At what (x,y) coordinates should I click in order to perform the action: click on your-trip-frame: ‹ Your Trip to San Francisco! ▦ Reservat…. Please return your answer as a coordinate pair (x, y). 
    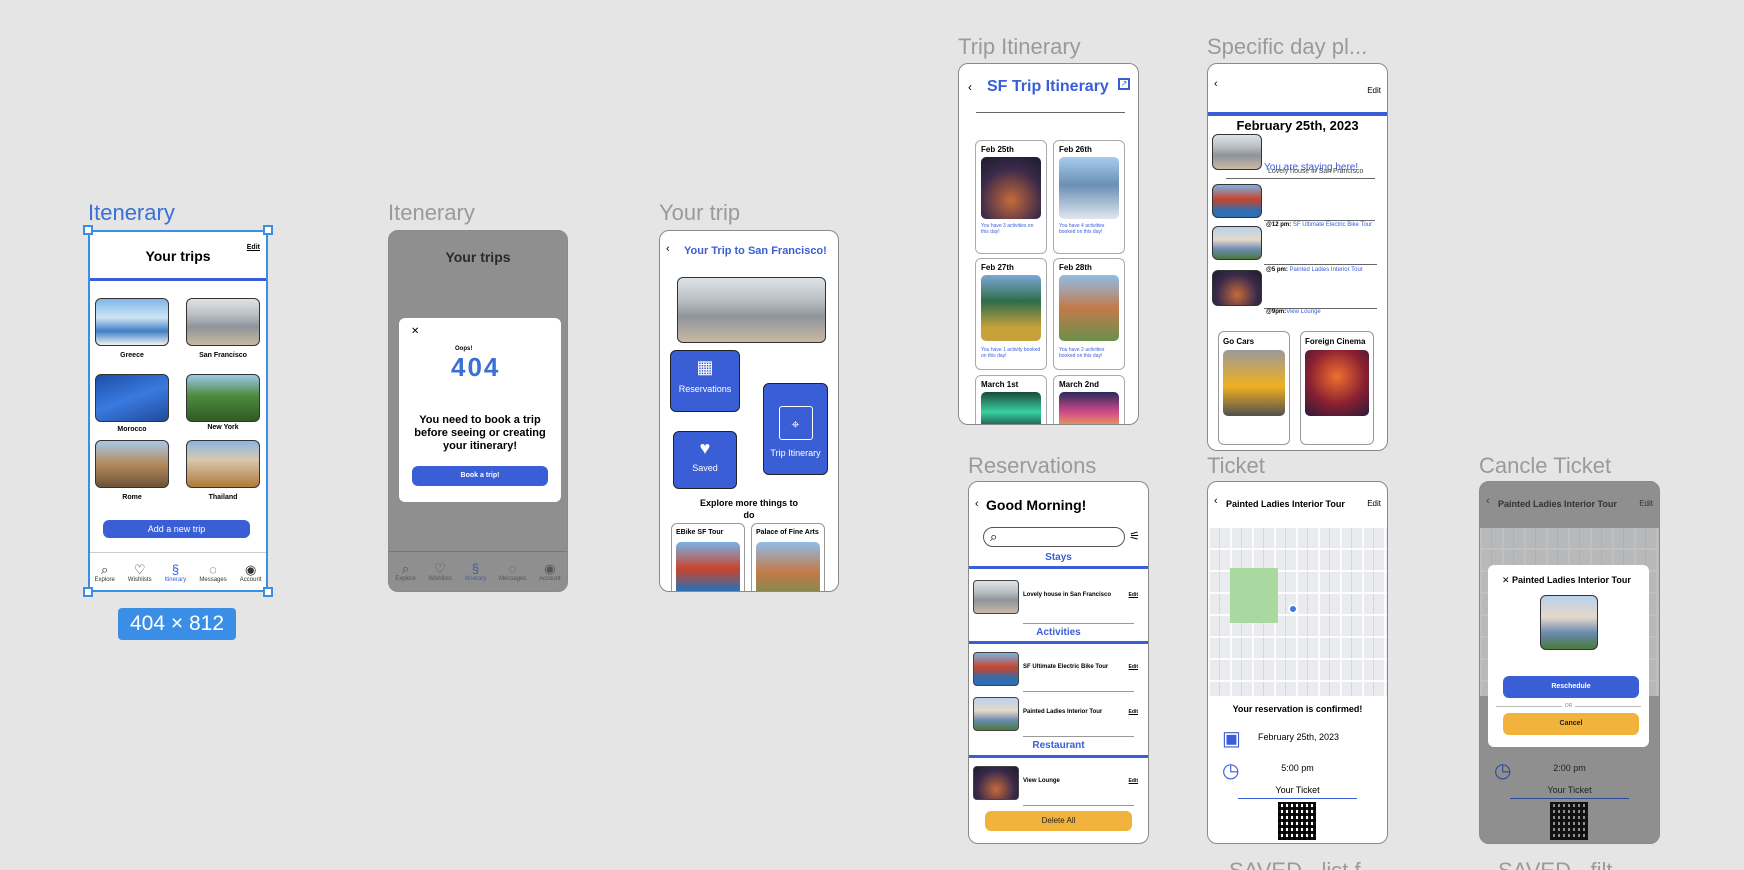
    Looking at the image, I should click on (749, 411).